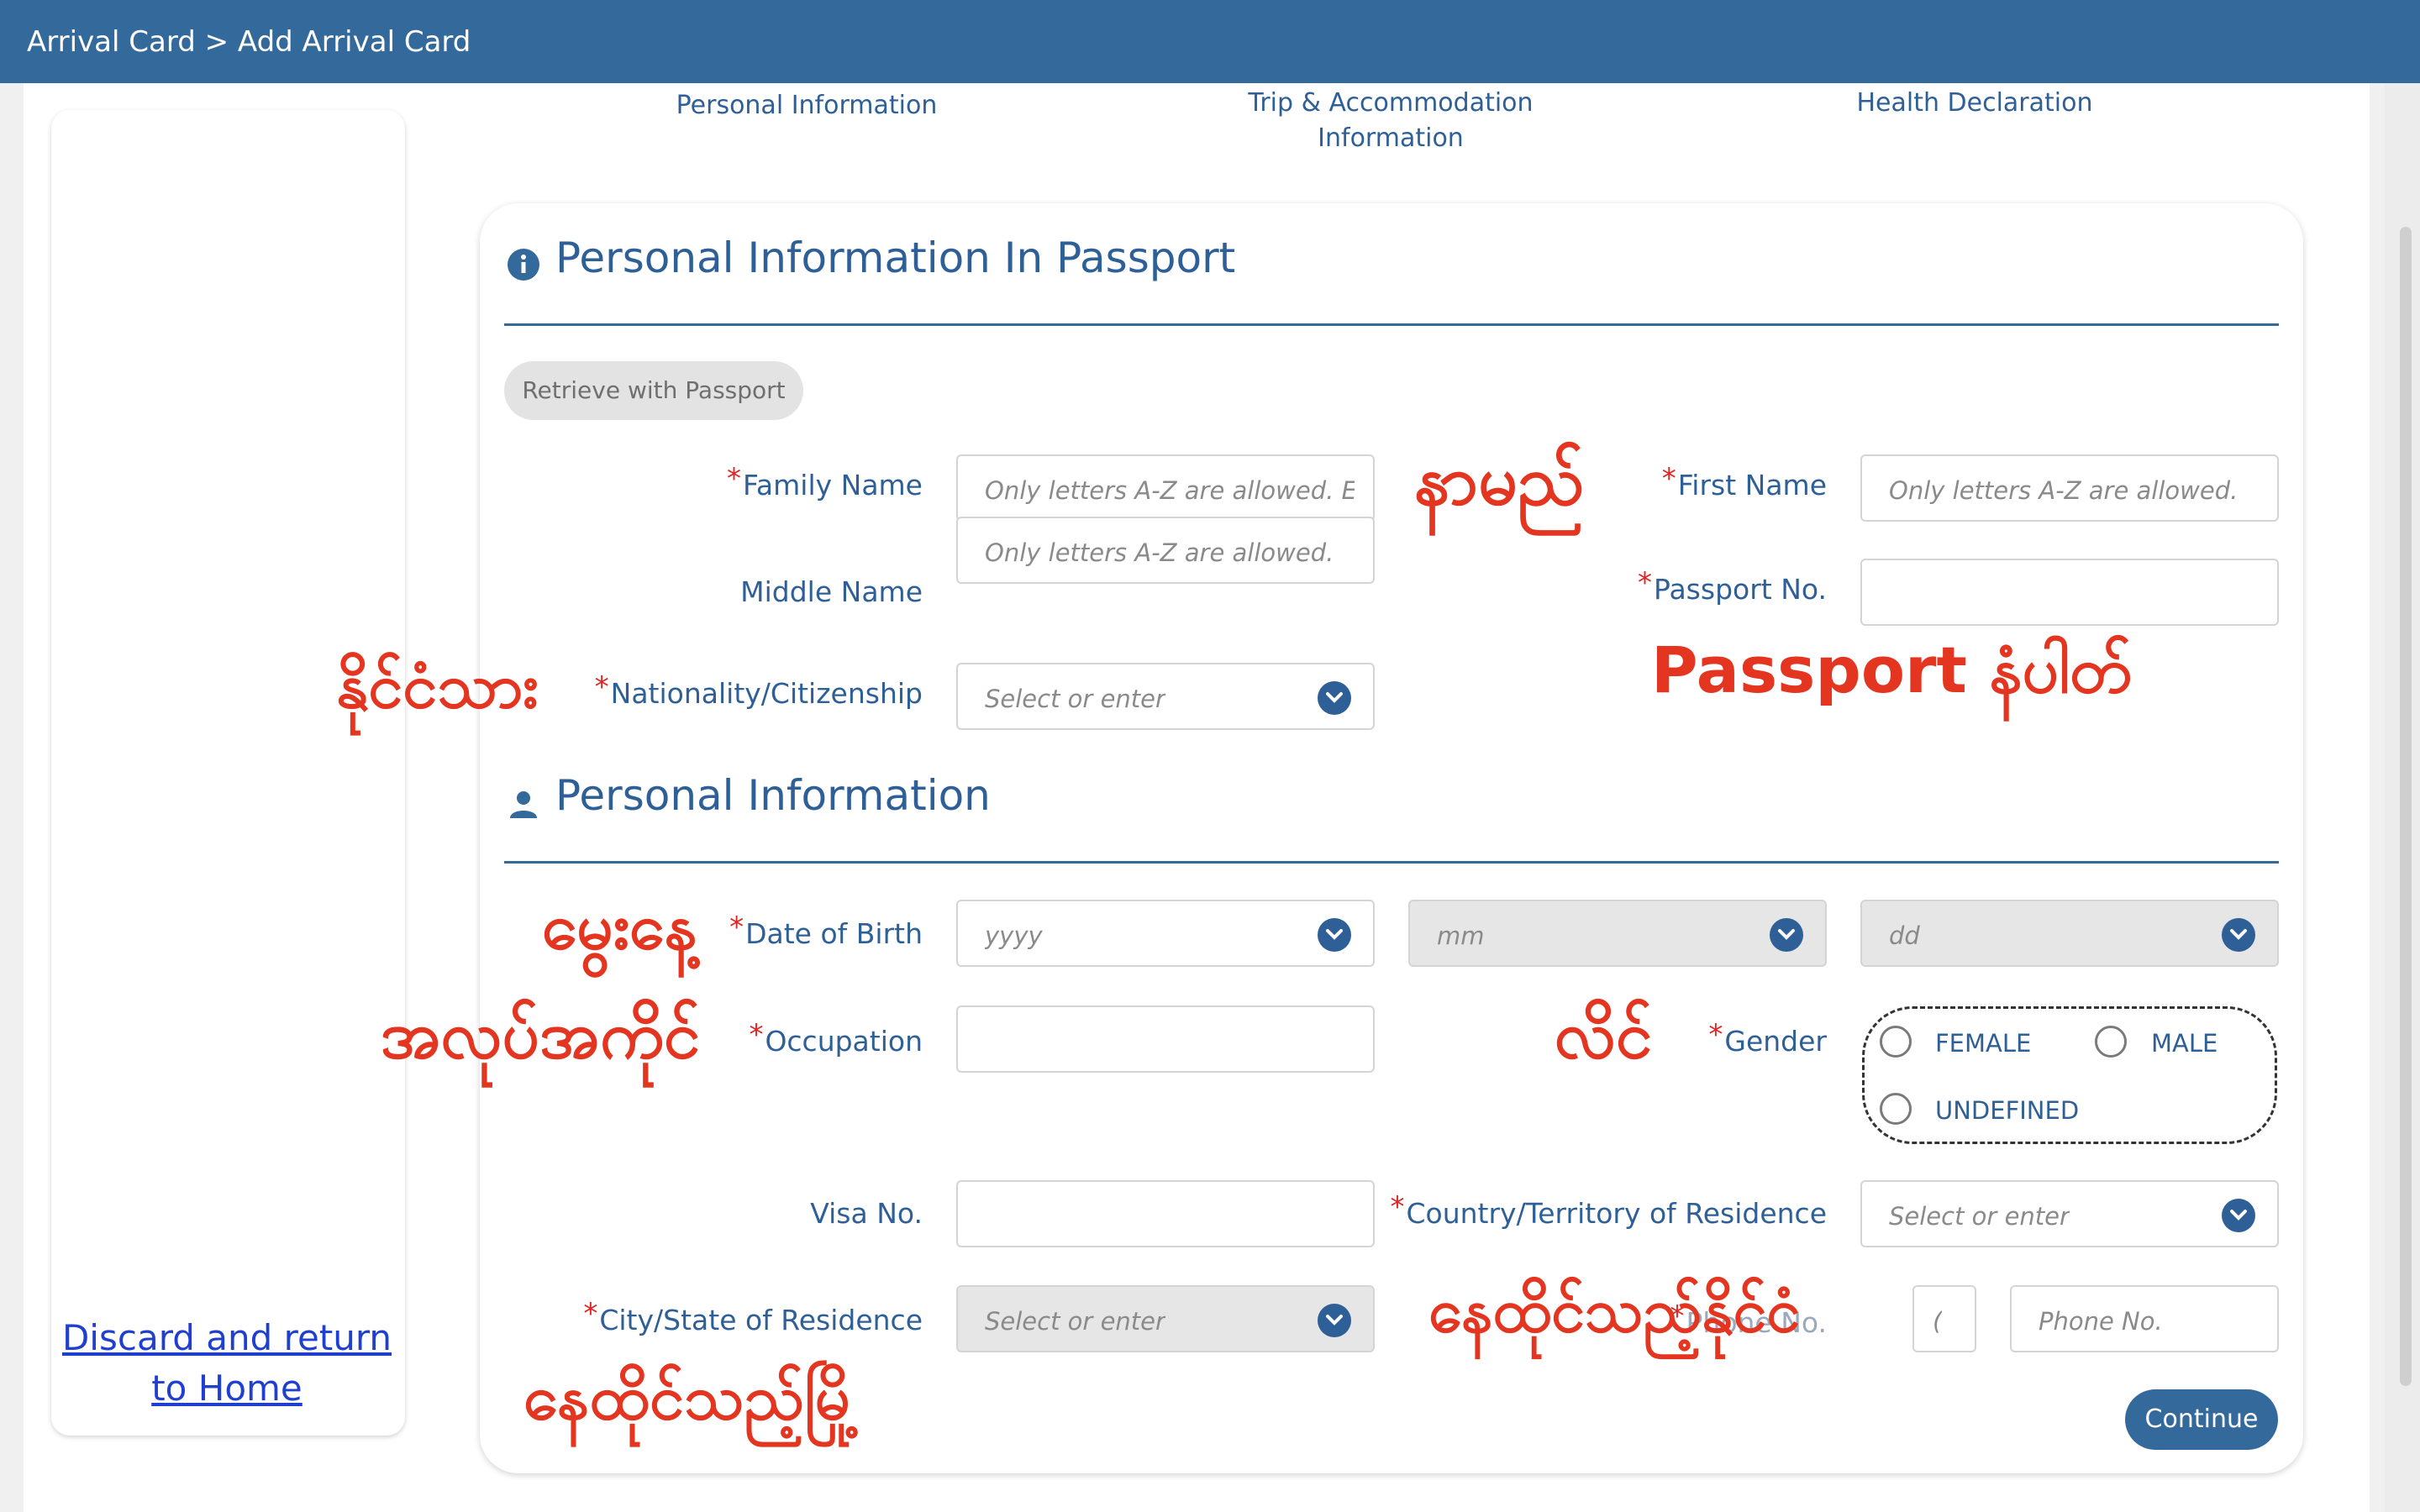 The width and height of the screenshot is (2420, 1512). What do you see at coordinates (2069, 592) in the screenshot?
I see `passport-no-input` at bounding box center [2069, 592].